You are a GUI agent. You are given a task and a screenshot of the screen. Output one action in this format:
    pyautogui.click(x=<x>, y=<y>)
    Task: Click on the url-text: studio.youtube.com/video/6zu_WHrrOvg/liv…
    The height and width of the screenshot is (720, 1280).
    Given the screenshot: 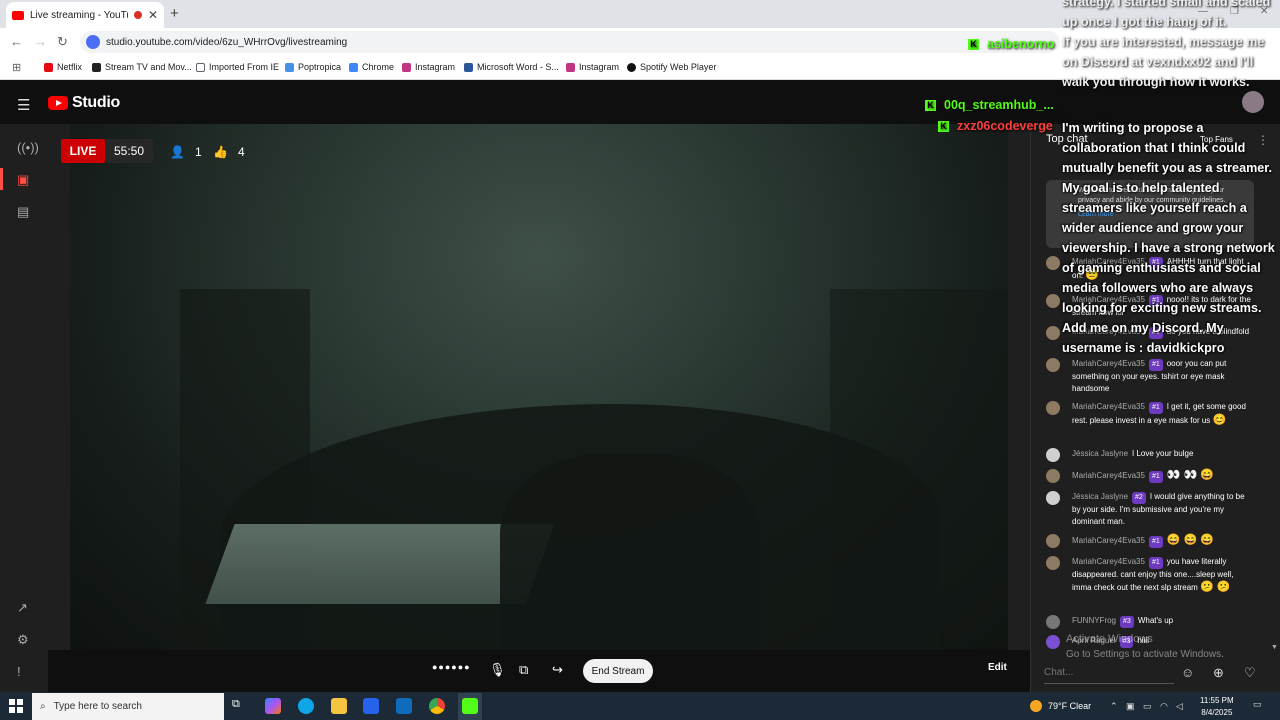 What is the action you would take?
    pyautogui.click(x=227, y=42)
    